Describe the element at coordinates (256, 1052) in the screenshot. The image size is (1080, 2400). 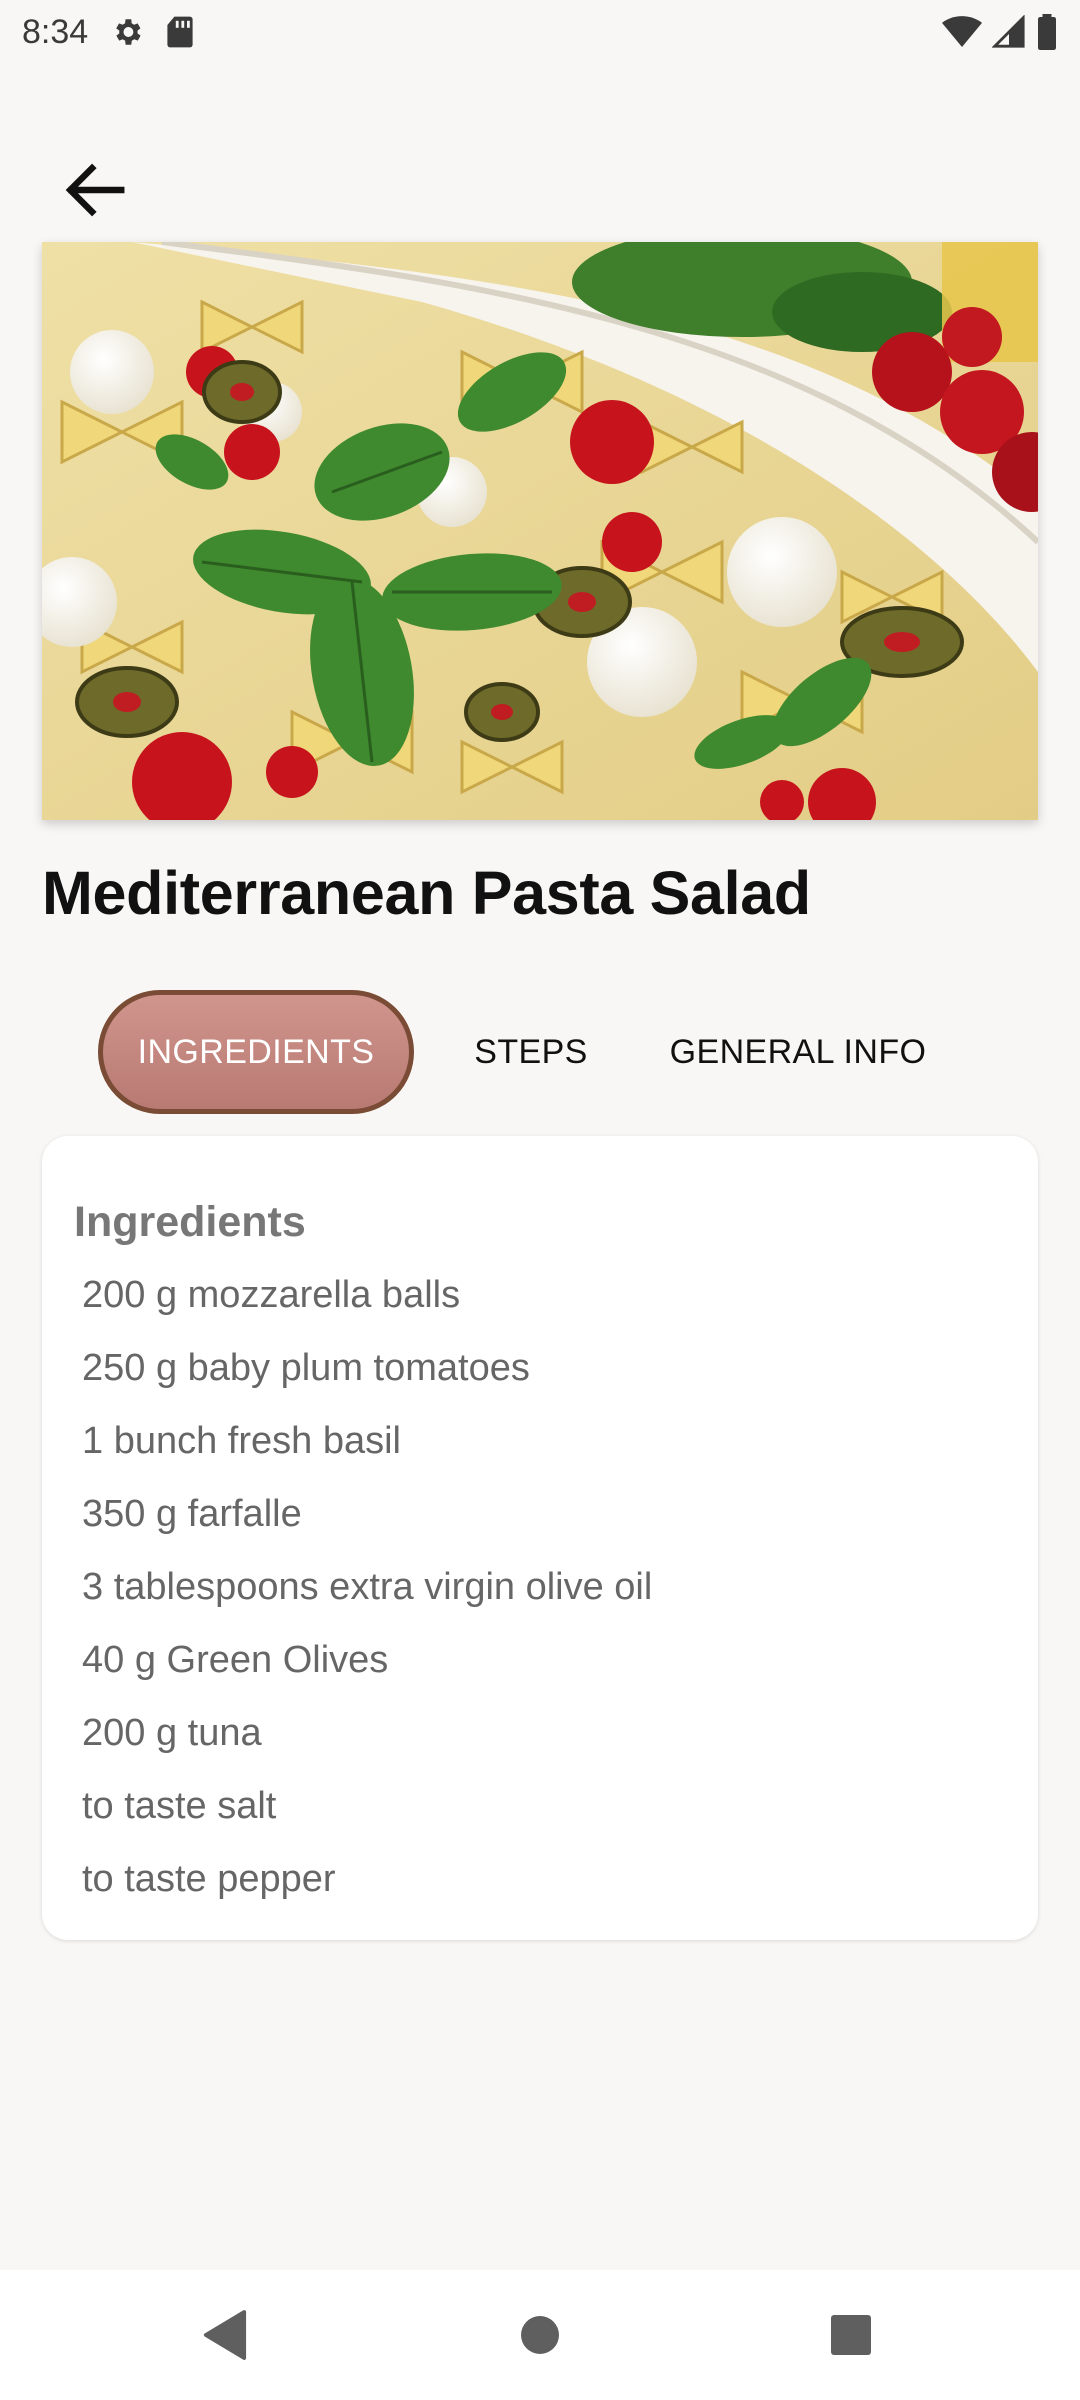
I see `tab-ingredients: INGREDIENTS` at that location.